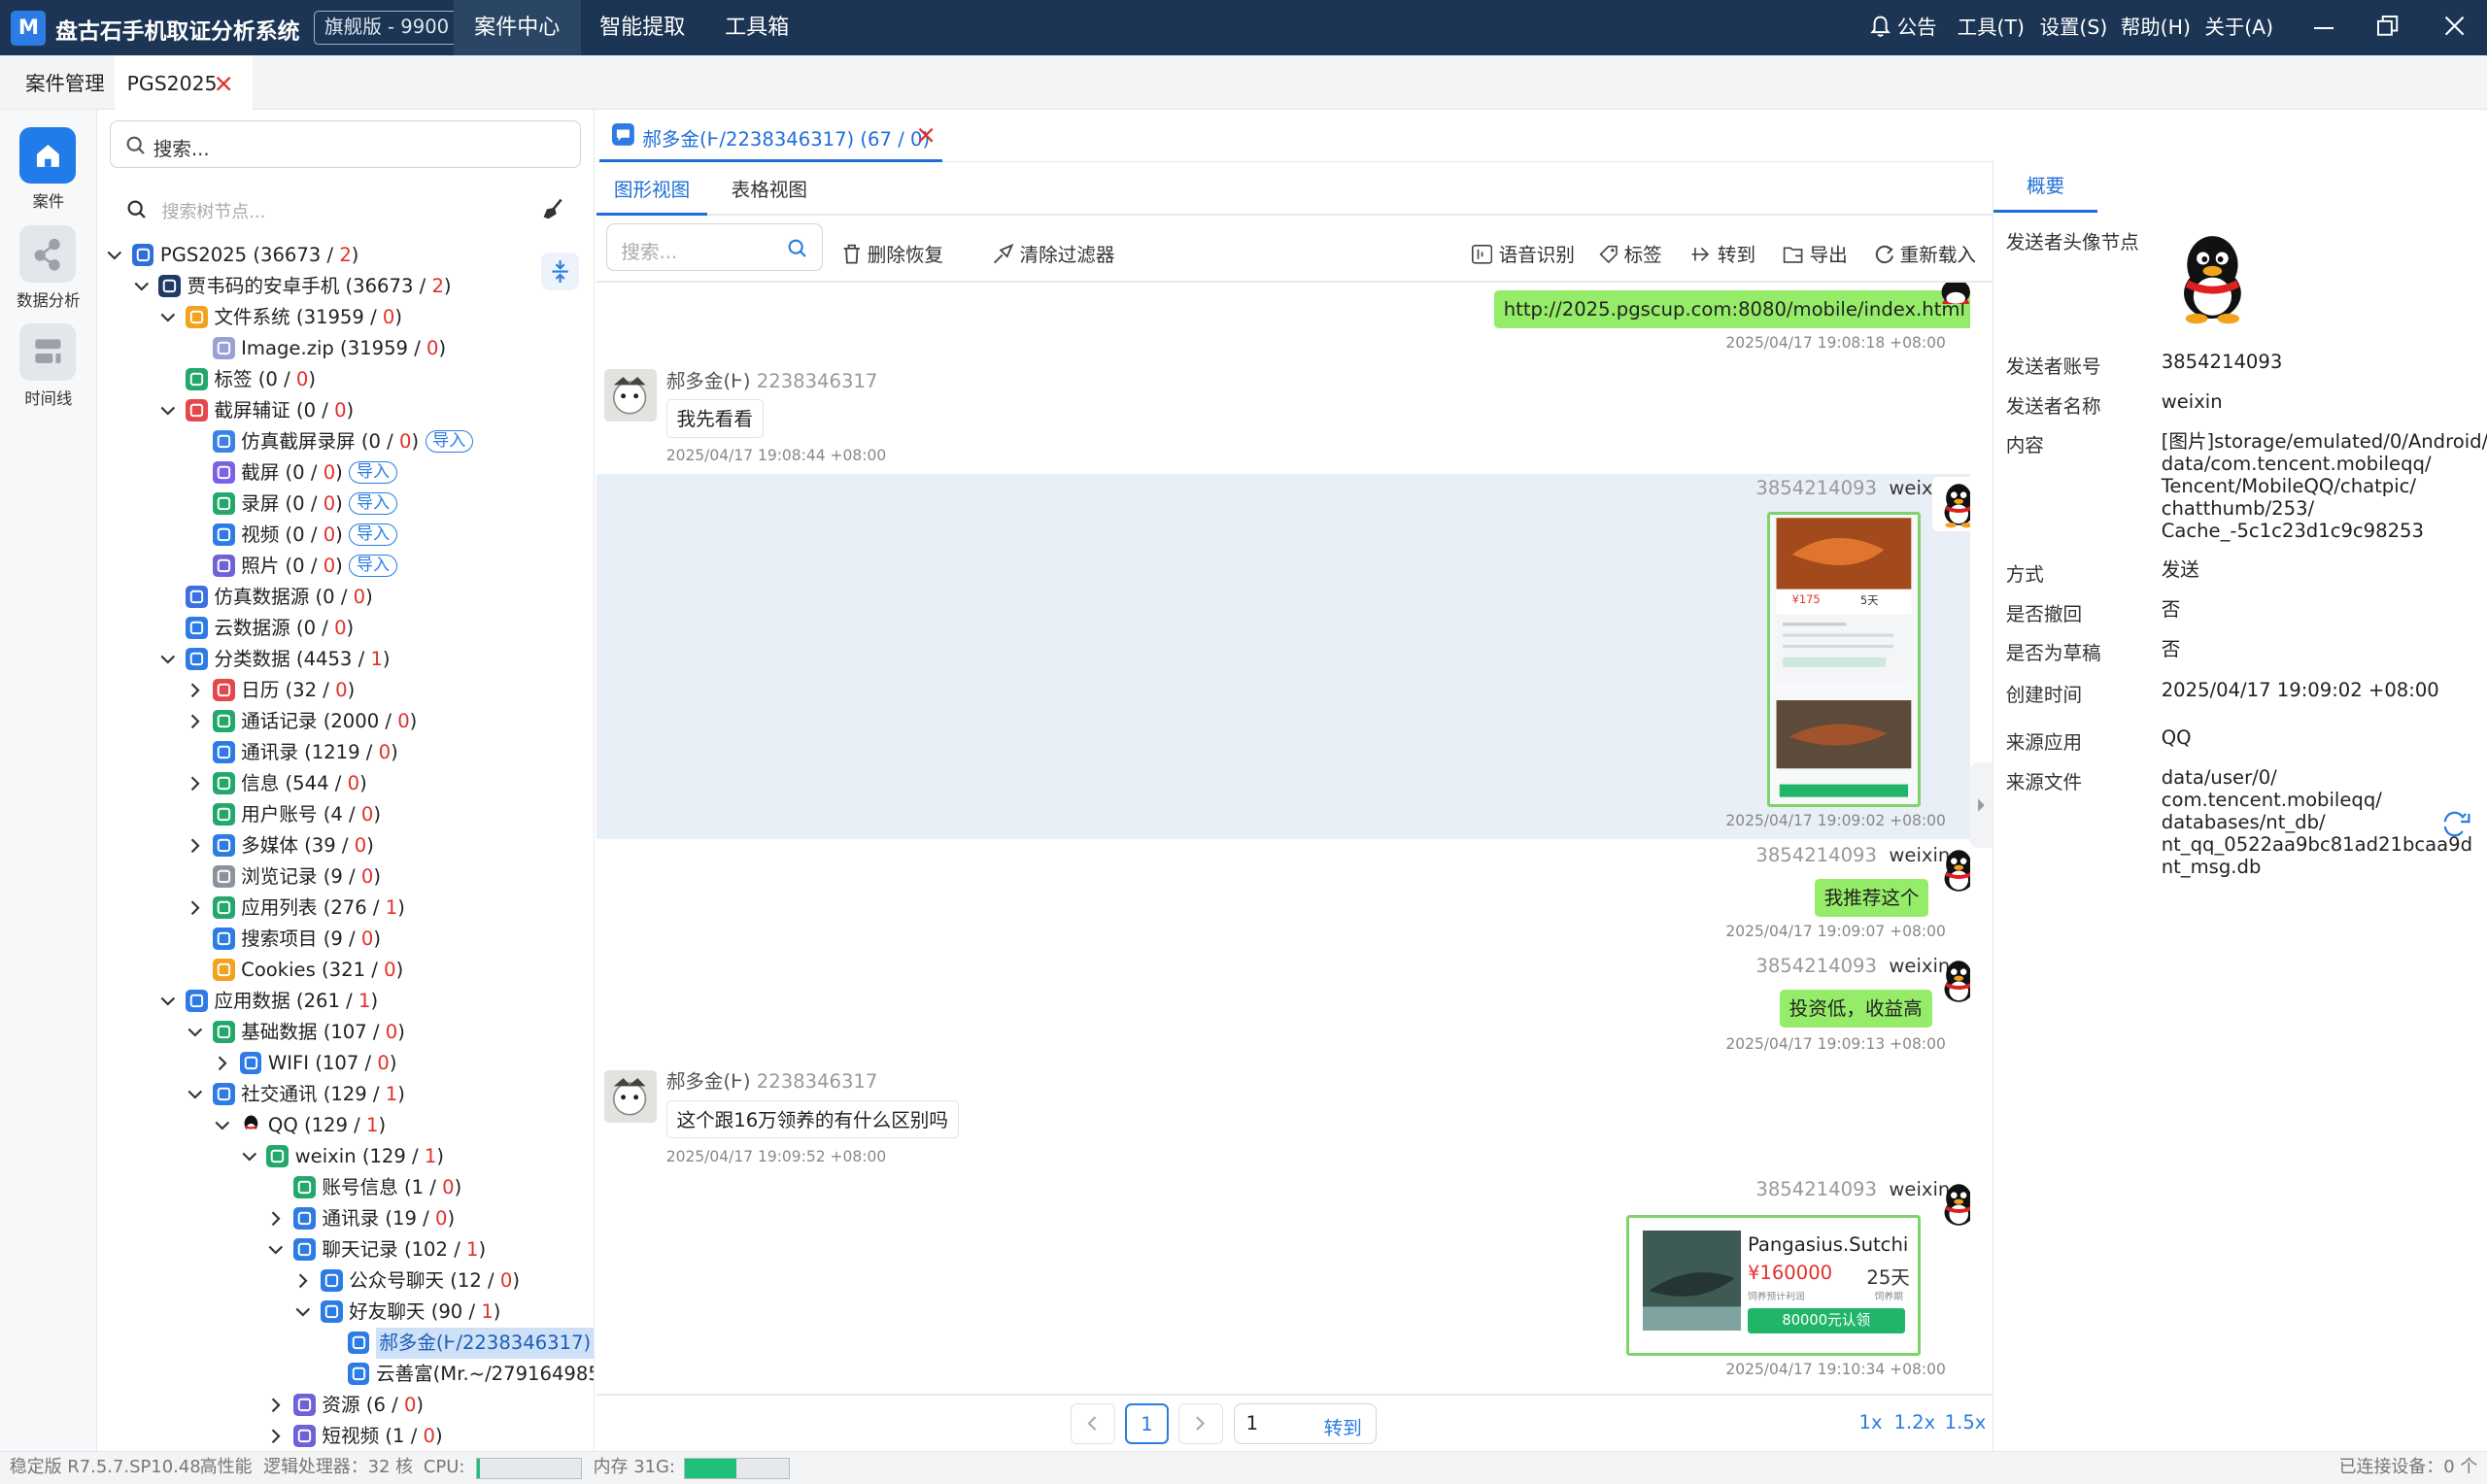  Describe the element at coordinates (1306, 1423) in the screenshot. I see `goto-page-input: 1 转到` at that location.